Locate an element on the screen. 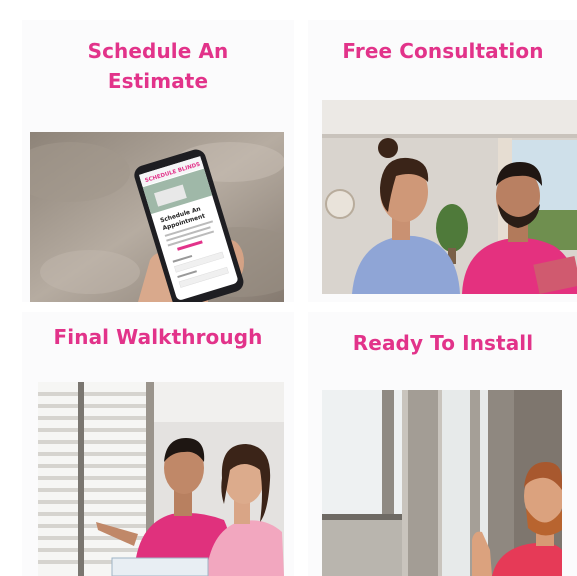  card-title-line1: Free Consultation is located at coordinates (443, 51).